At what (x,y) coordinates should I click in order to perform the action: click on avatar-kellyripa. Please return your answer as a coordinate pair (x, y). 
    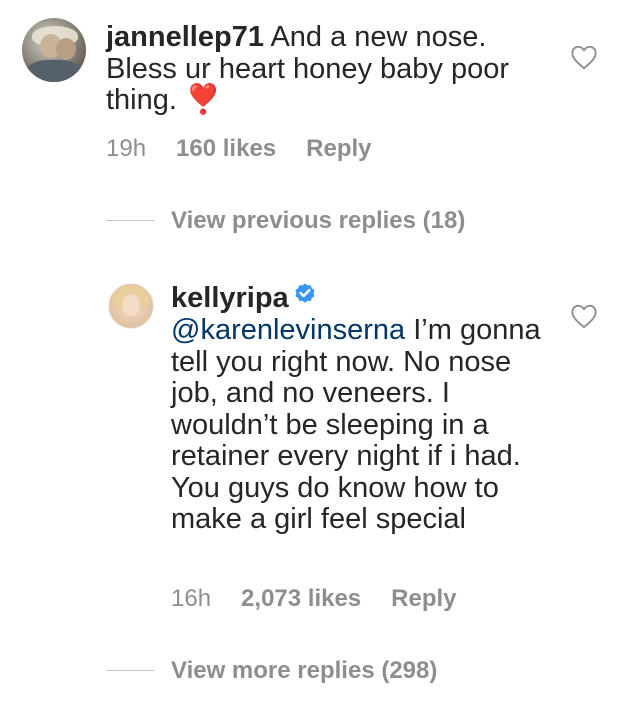
    Looking at the image, I should click on (131, 306).